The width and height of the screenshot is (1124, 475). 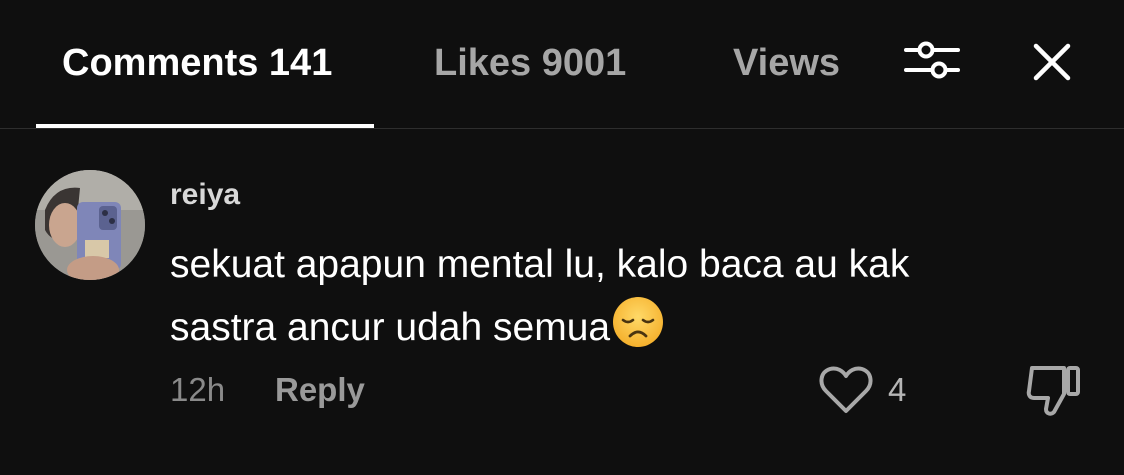 I want to click on close-icon, so click(x=1052, y=62).